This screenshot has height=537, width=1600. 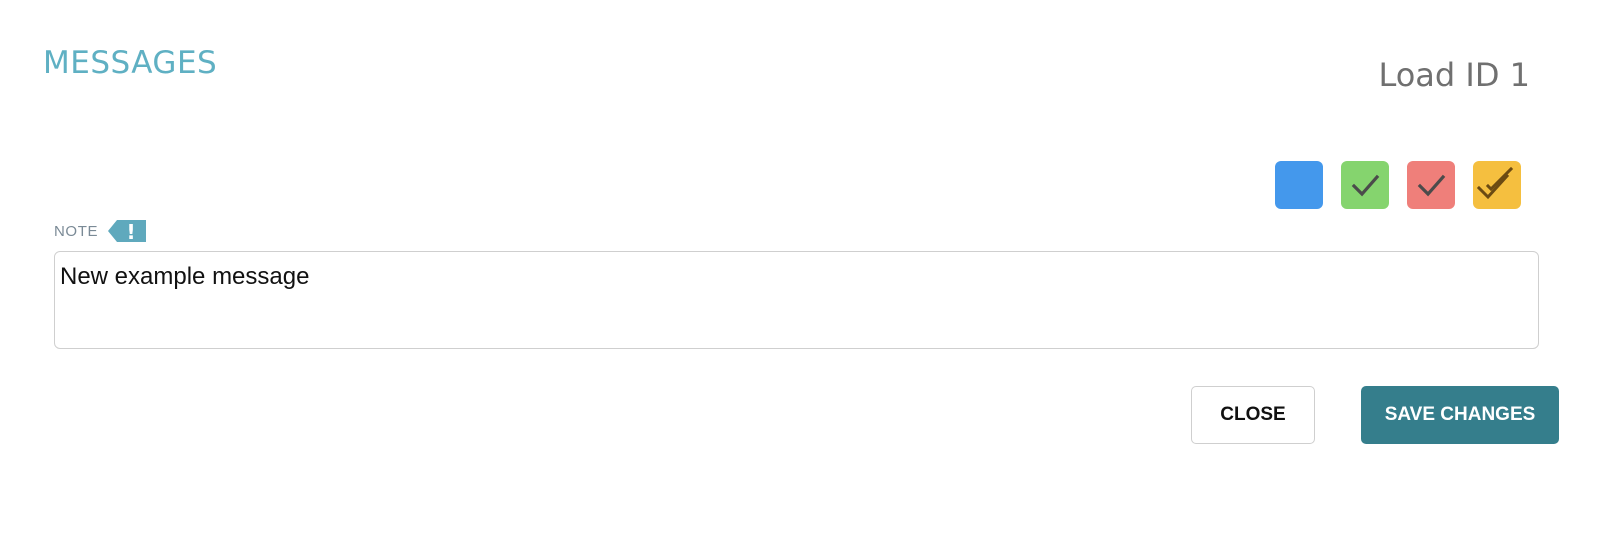 What do you see at coordinates (1454, 75) in the screenshot?
I see `load-id-label: Load ID 1` at bounding box center [1454, 75].